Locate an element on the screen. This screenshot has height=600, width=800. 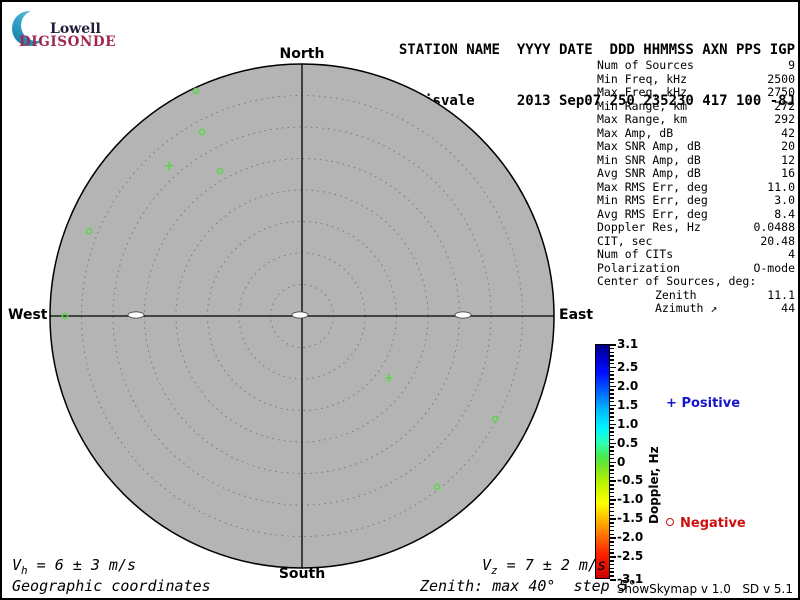
vz-symbol: V is located at coordinates (487, 565).